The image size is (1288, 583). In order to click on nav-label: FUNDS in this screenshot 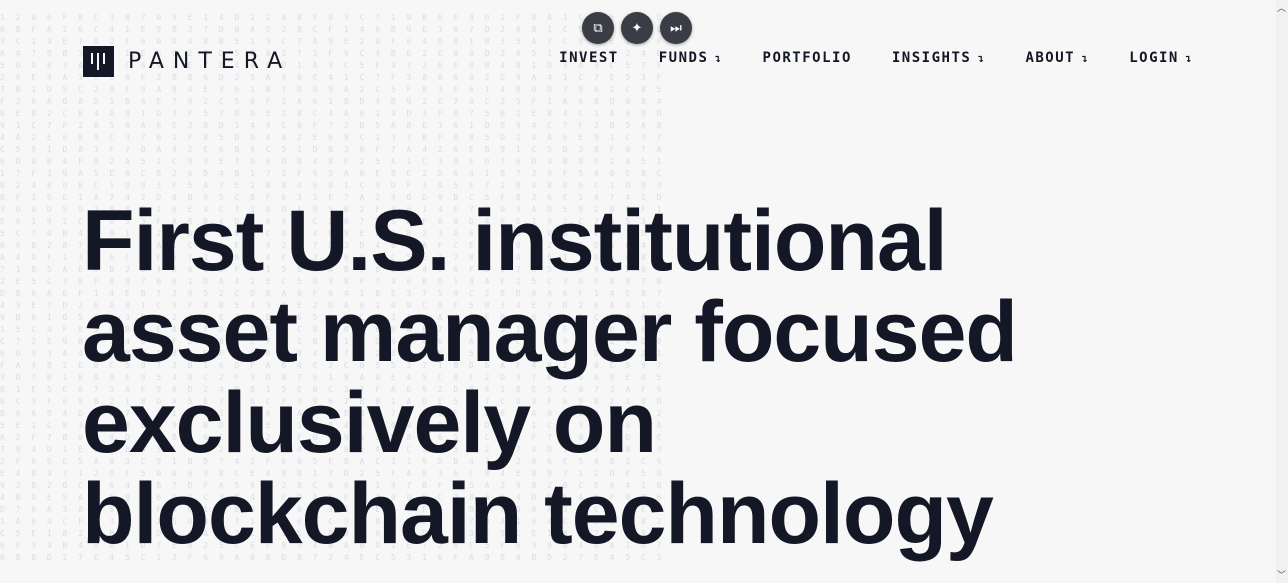, I will do `click(683, 58)`.